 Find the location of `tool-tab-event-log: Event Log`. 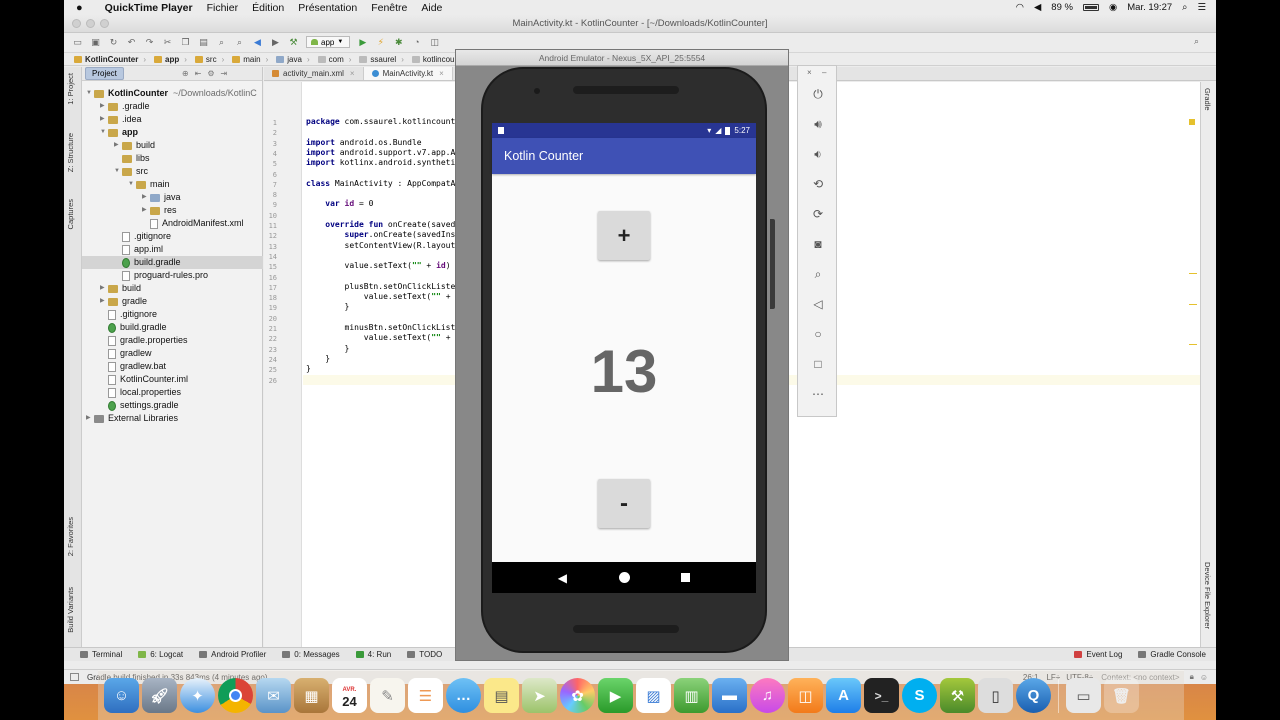

tool-tab-event-log: Event Log is located at coordinates (1098, 654).